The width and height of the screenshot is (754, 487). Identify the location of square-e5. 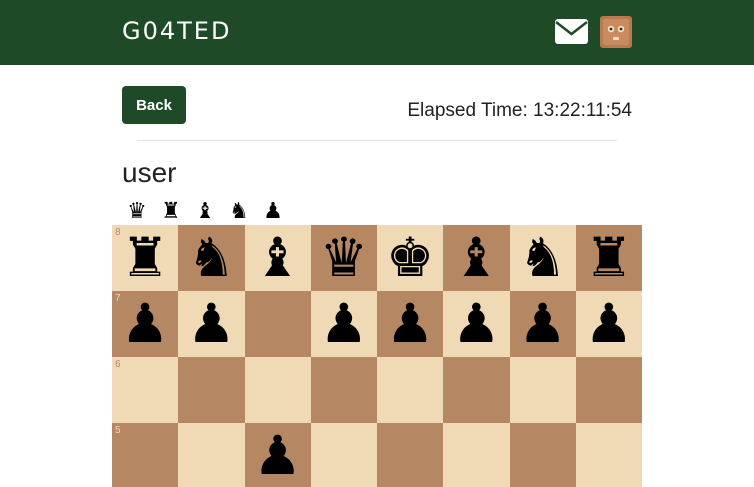
(410, 455).